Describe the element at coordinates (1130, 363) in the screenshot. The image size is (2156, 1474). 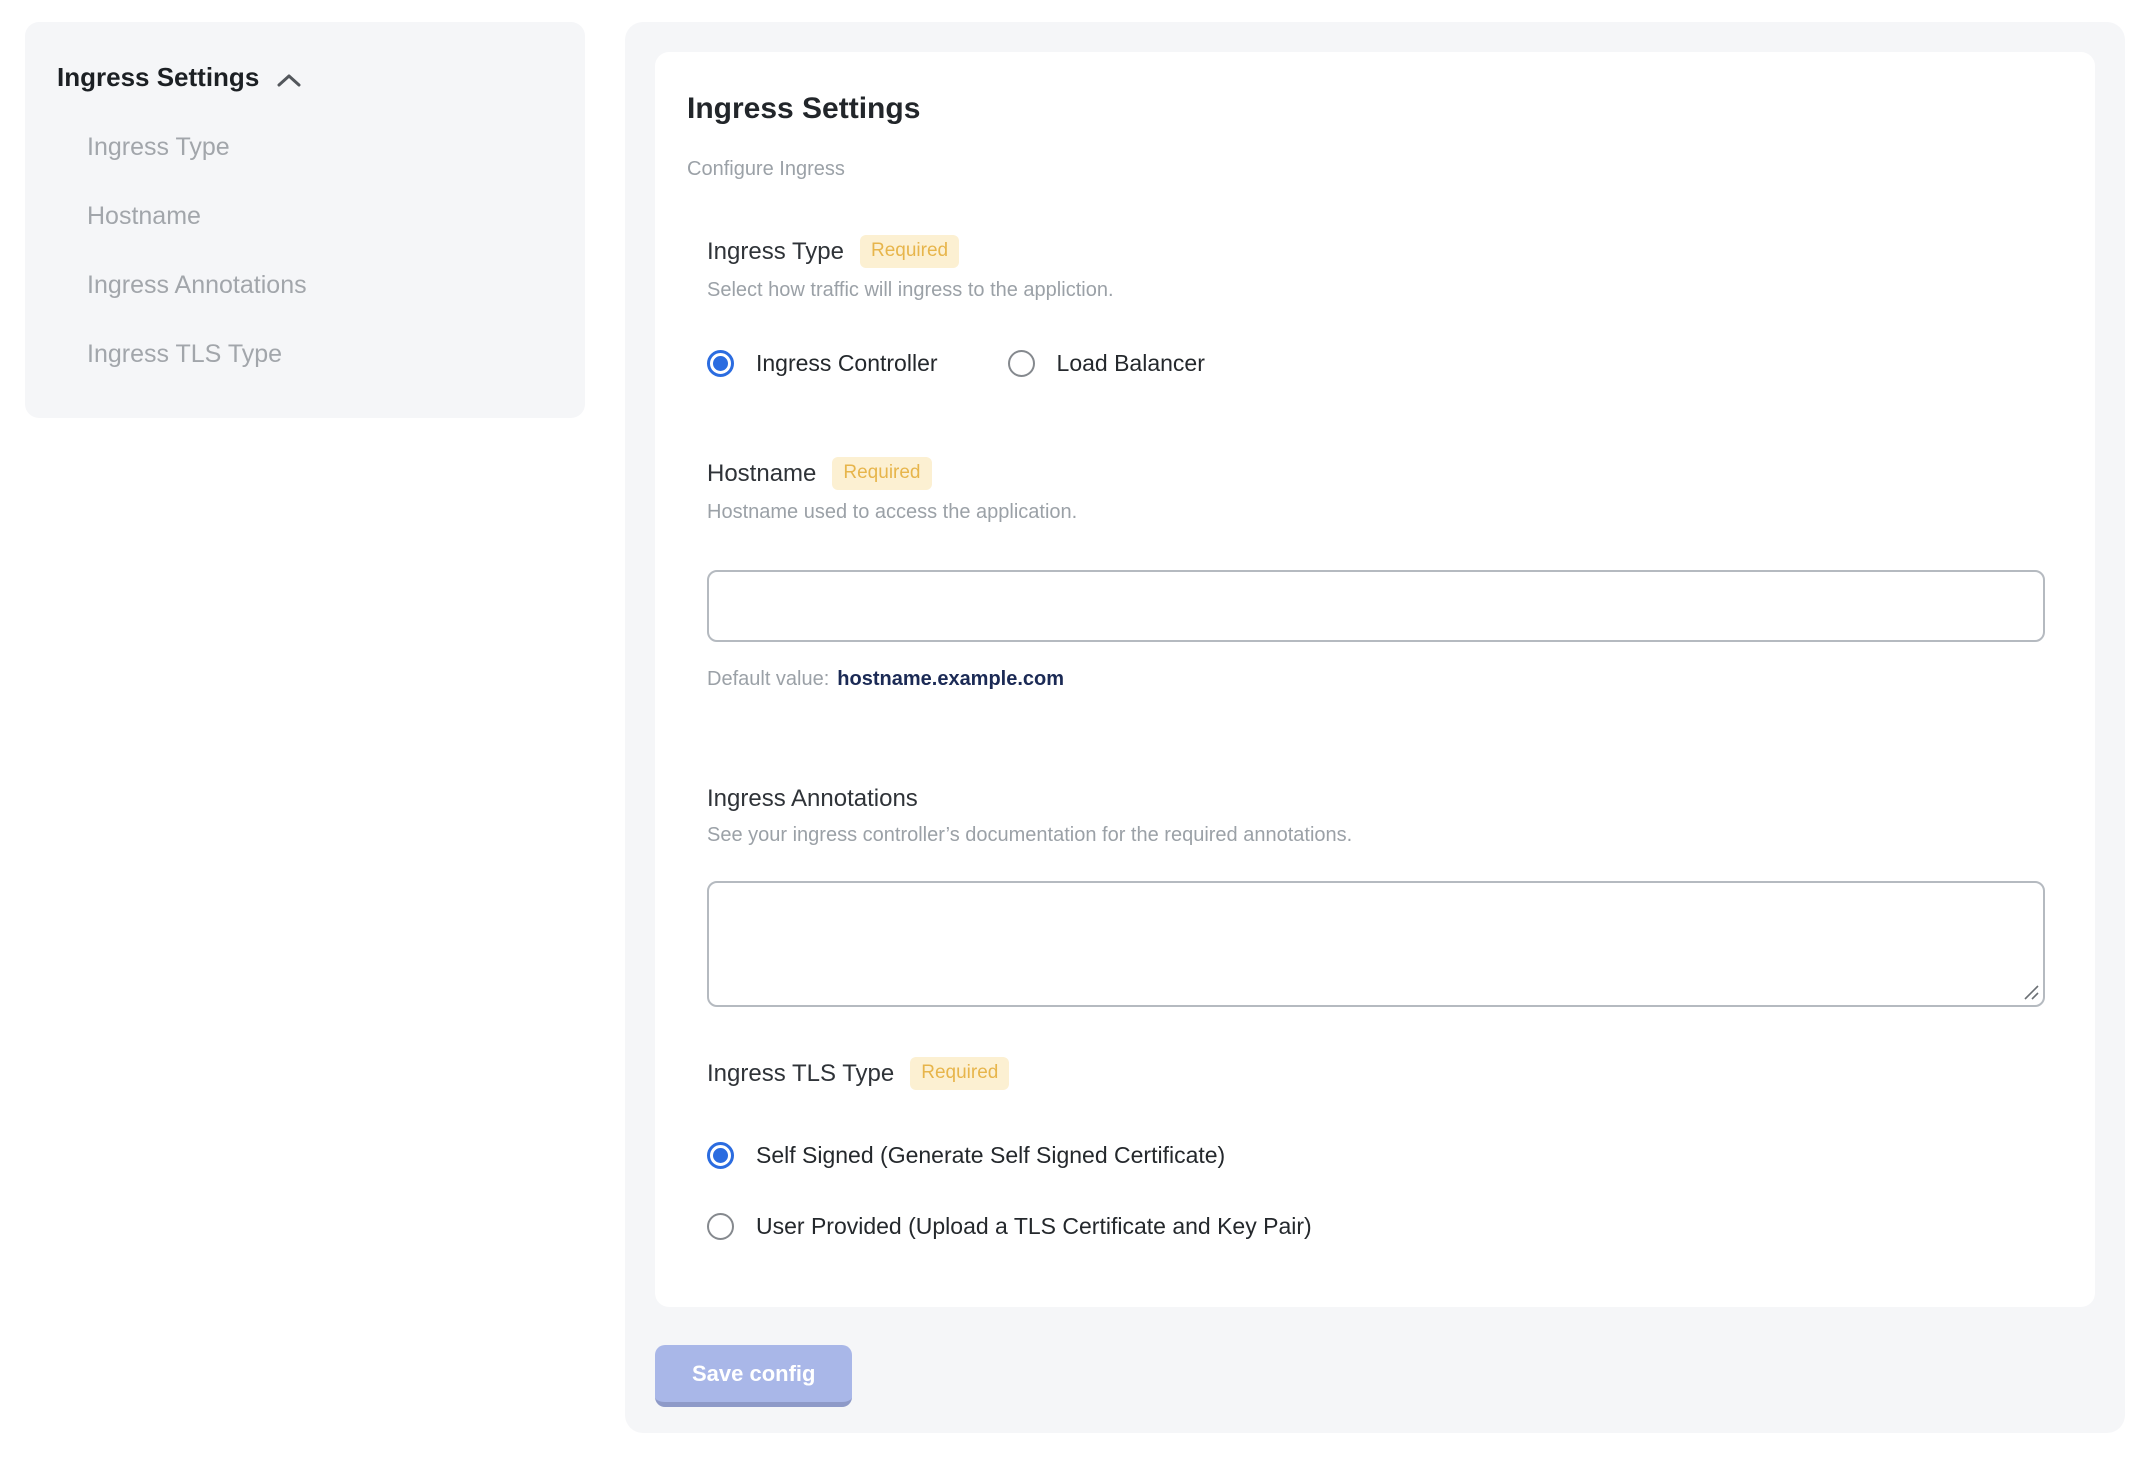
I see `radio-label-load-balancer: Load Balancer` at that location.